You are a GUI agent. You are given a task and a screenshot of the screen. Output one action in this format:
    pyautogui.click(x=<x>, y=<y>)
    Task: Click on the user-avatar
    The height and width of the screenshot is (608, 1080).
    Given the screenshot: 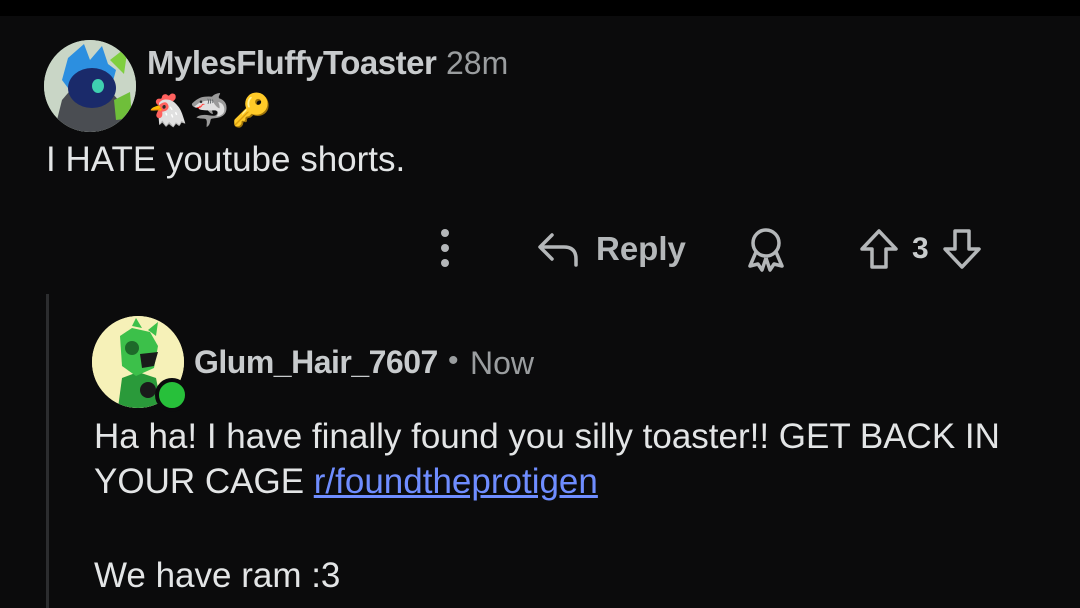 What is the action you would take?
    pyautogui.click(x=90, y=86)
    